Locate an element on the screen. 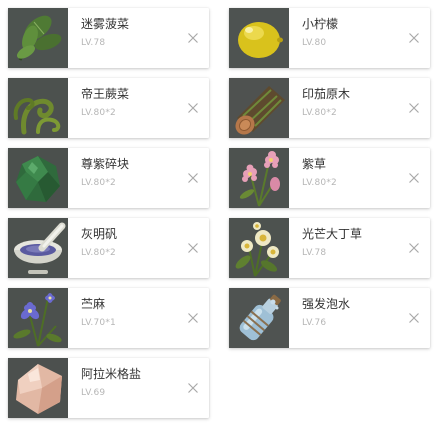 This screenshot has height=427, width=438. material-level: LV.76 is located at coordinates (314, 323).